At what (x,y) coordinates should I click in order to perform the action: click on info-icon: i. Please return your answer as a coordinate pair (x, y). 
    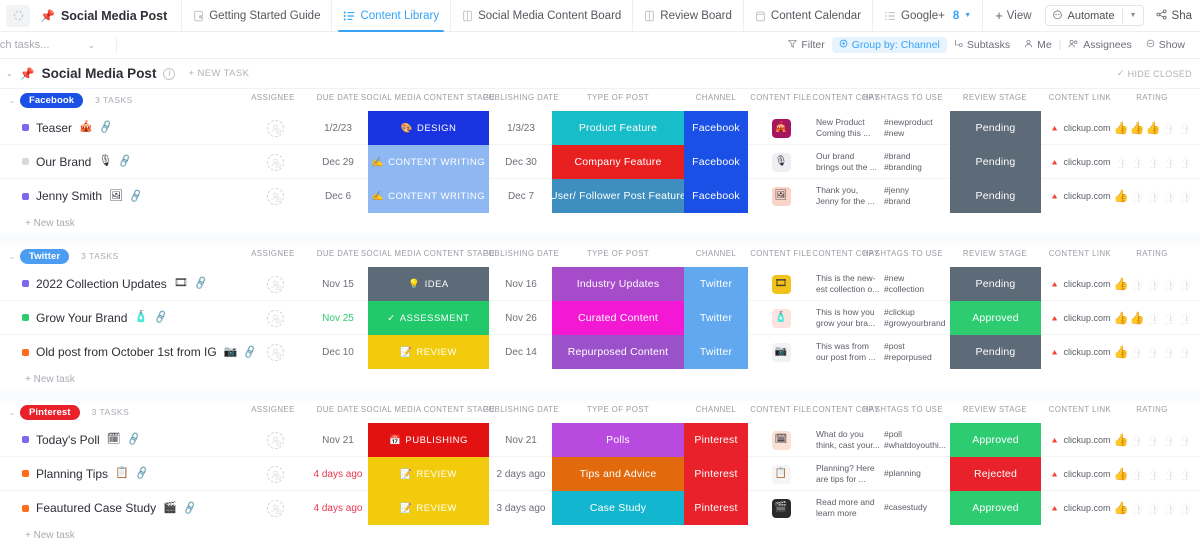
    Looking at the image, I should click on (169, 73).